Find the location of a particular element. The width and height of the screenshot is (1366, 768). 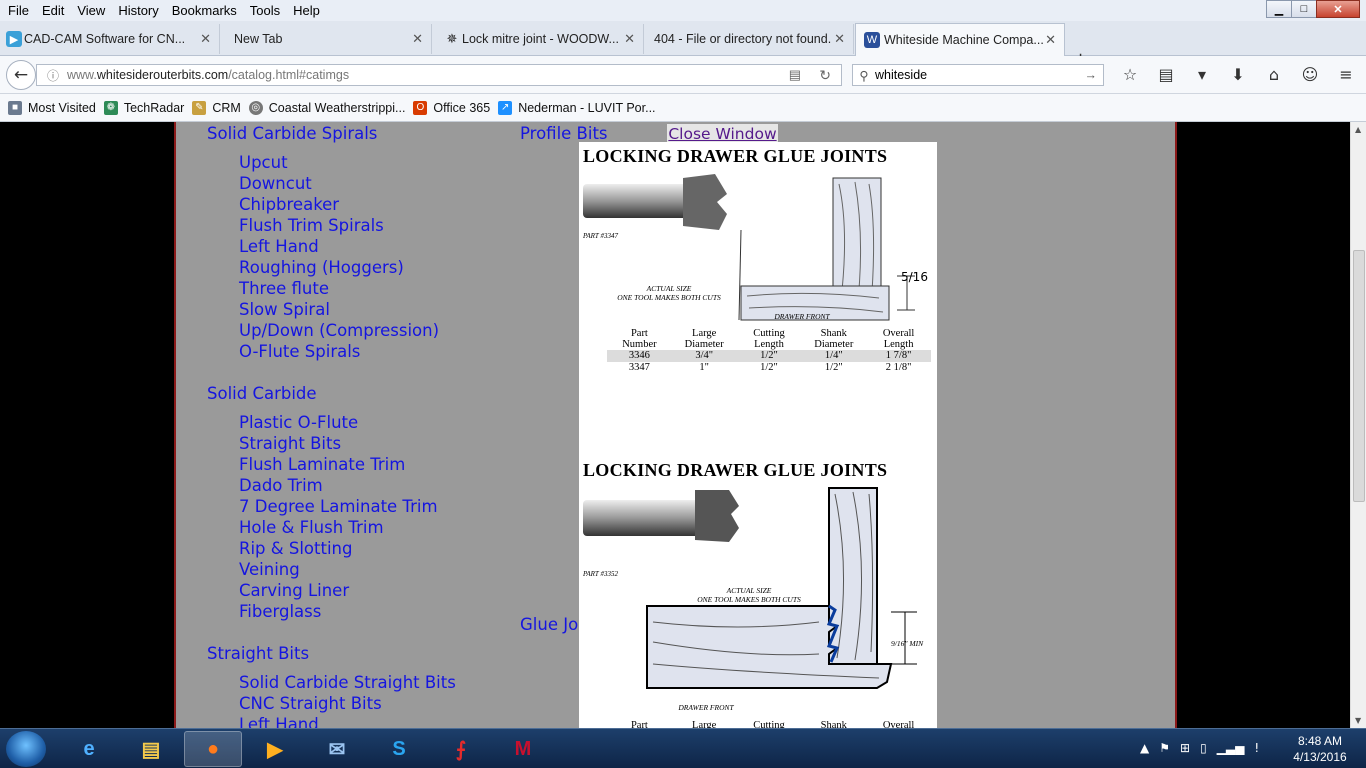

specs-table: Part Large Cutting Shank Overall is located at coordinates (769, 724).